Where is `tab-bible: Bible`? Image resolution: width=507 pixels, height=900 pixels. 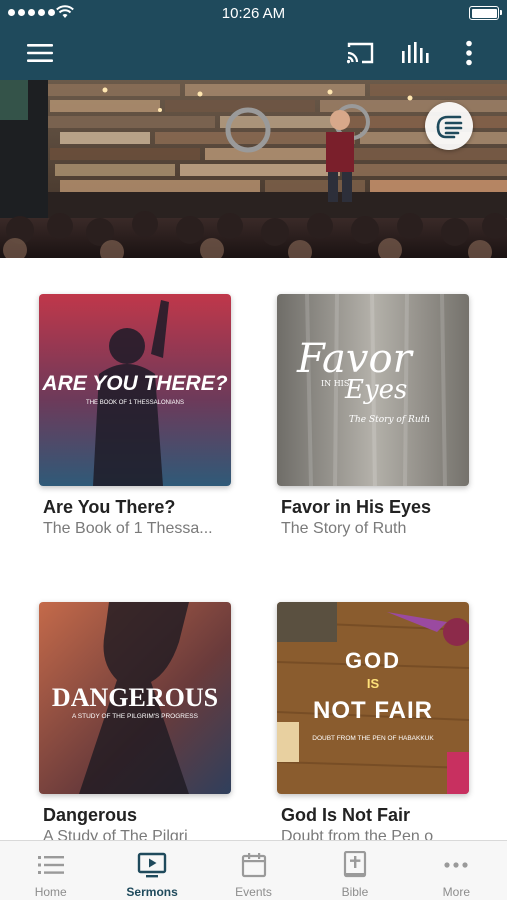 tab-bible: Bible is located at coordinates (354, 870).